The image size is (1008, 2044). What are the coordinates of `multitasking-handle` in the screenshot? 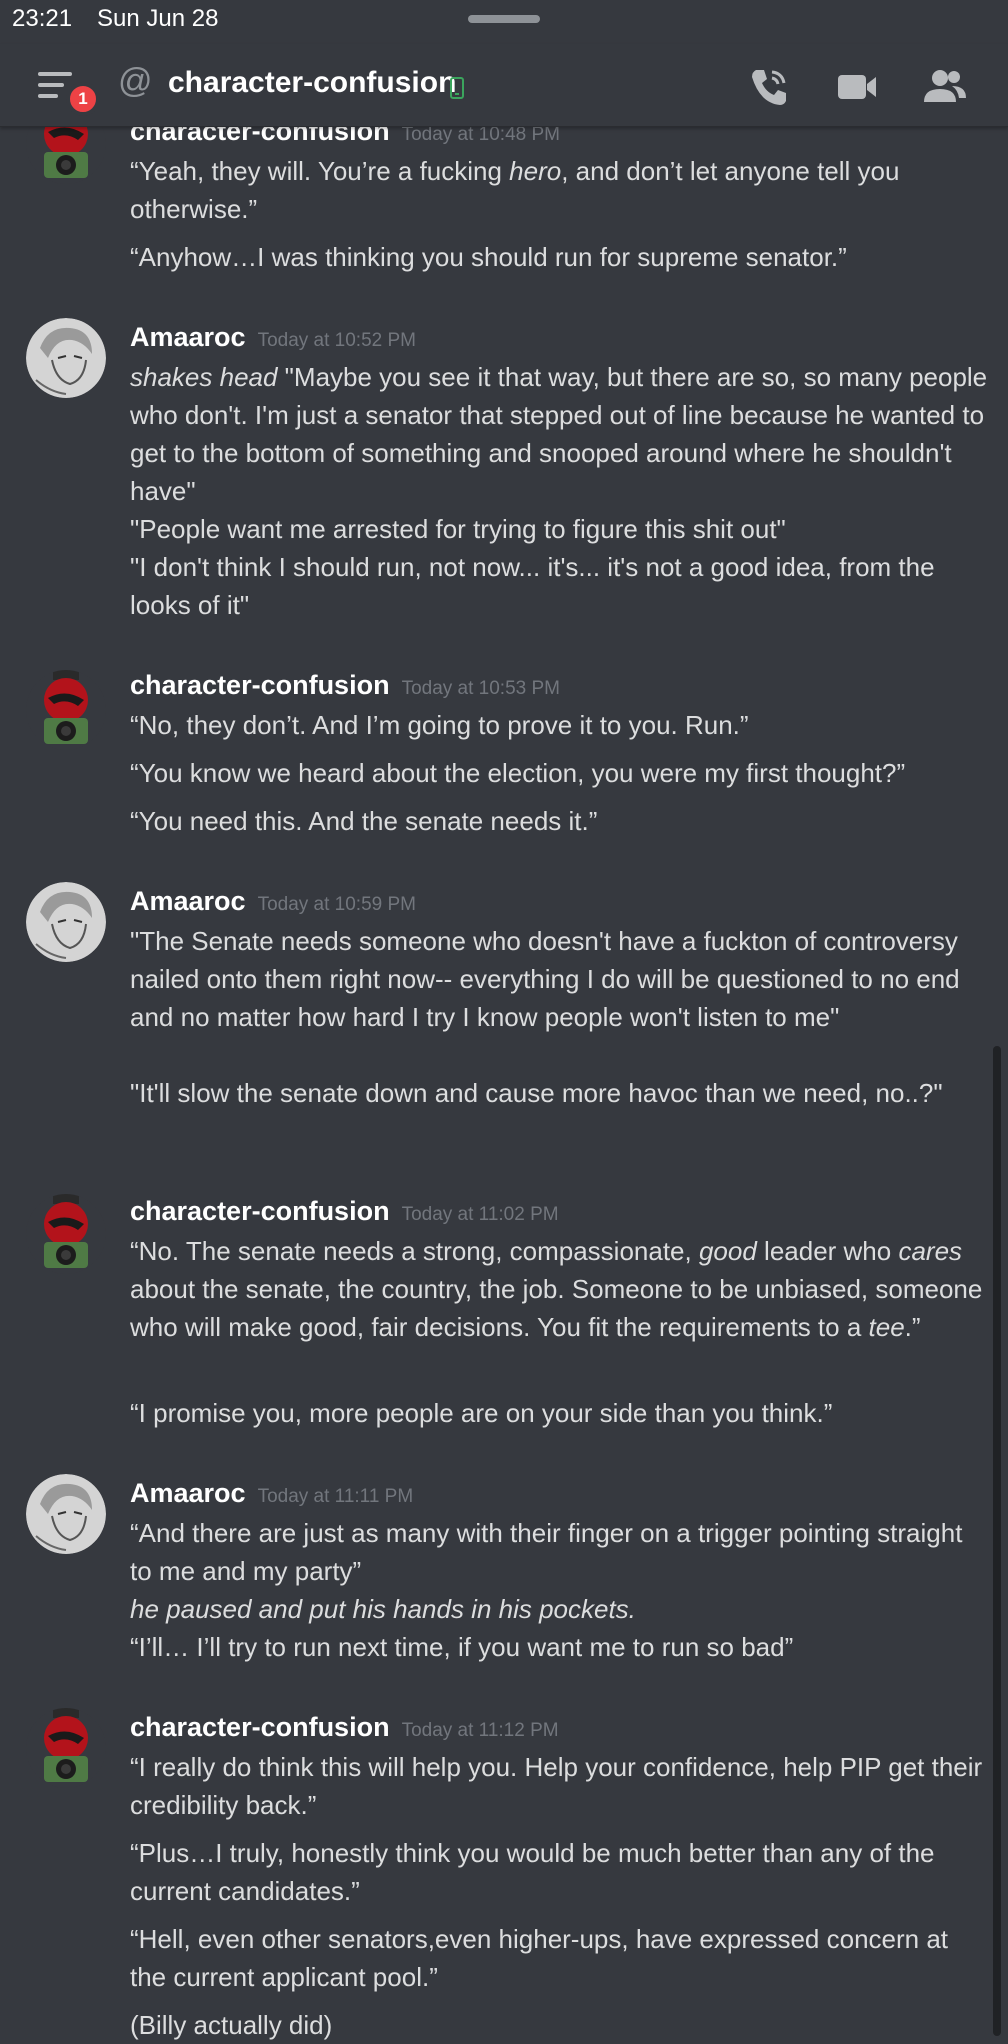 It's located at (504, 19).